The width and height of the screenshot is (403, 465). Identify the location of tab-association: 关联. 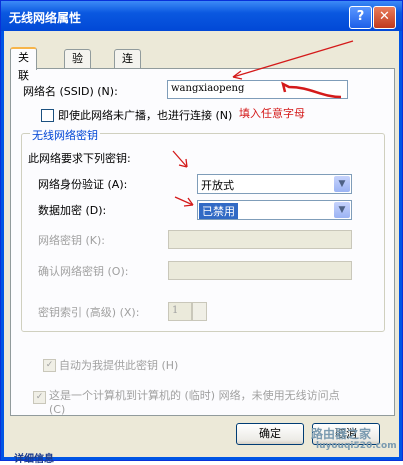
(23, 64).